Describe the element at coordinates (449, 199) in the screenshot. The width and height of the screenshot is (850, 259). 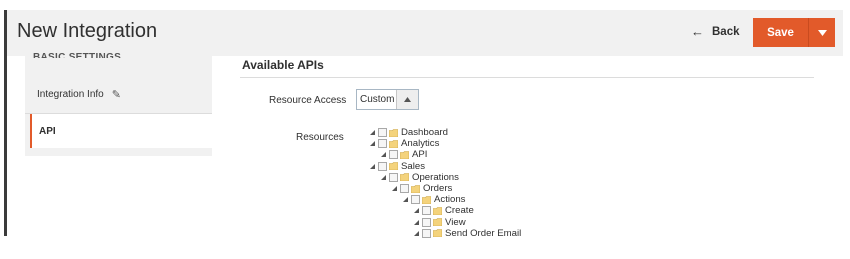
I see `tree-node-label: Actions` at that location.